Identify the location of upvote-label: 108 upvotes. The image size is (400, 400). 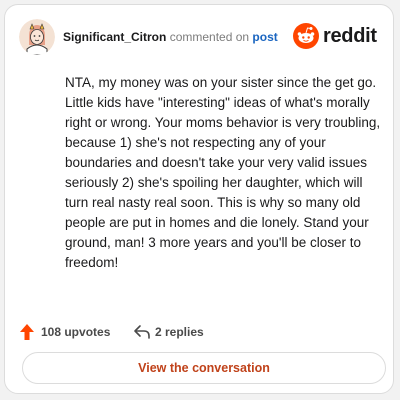
(76, 332).